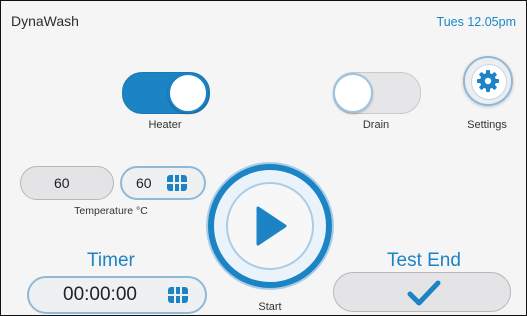 The width and height of the screenshot is (527, 316). What do you see at coordinates (376, 125) in the screenshot?
I see `drain-label: Drain` at bounding box center [376, 125].